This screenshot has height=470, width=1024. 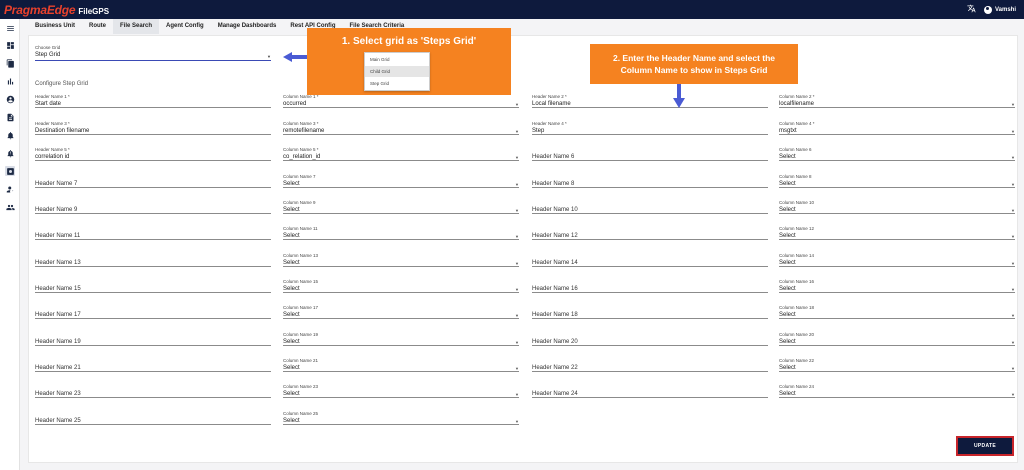 I want to click on header-name-20-field: Header Name 20, so click(x=650, y=339).